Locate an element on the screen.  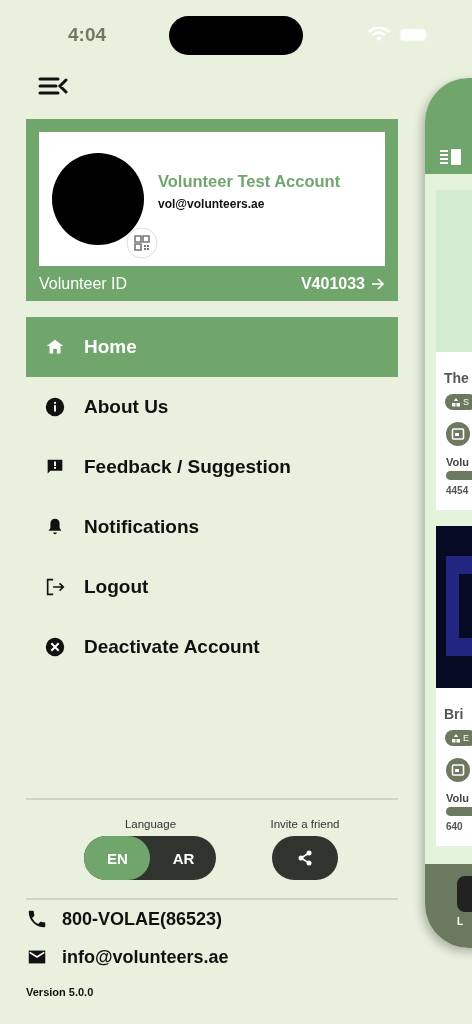
language-option: AR is located at coordinates (183, 858).